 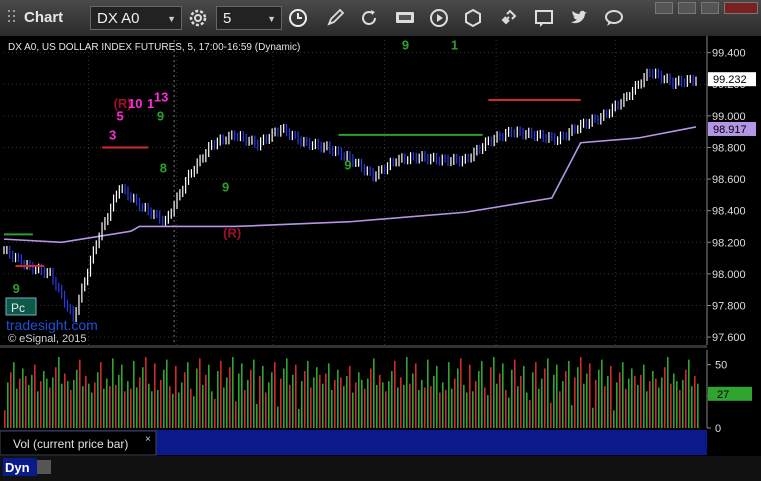 I want to click on gear-icon, so click(x=198, y=18).